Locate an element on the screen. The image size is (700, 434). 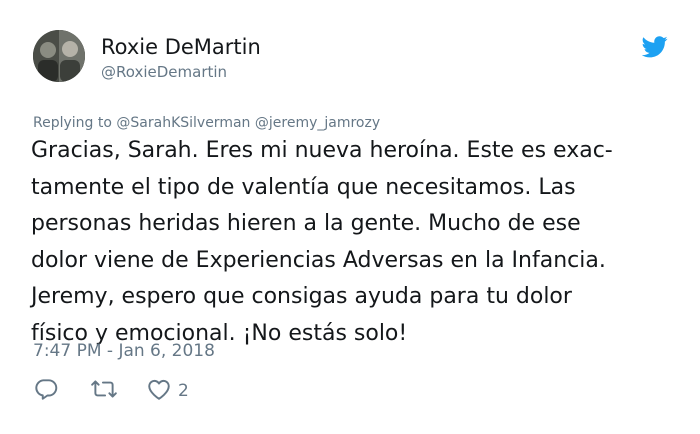
reply-icon is located at coordinates (46, 391).